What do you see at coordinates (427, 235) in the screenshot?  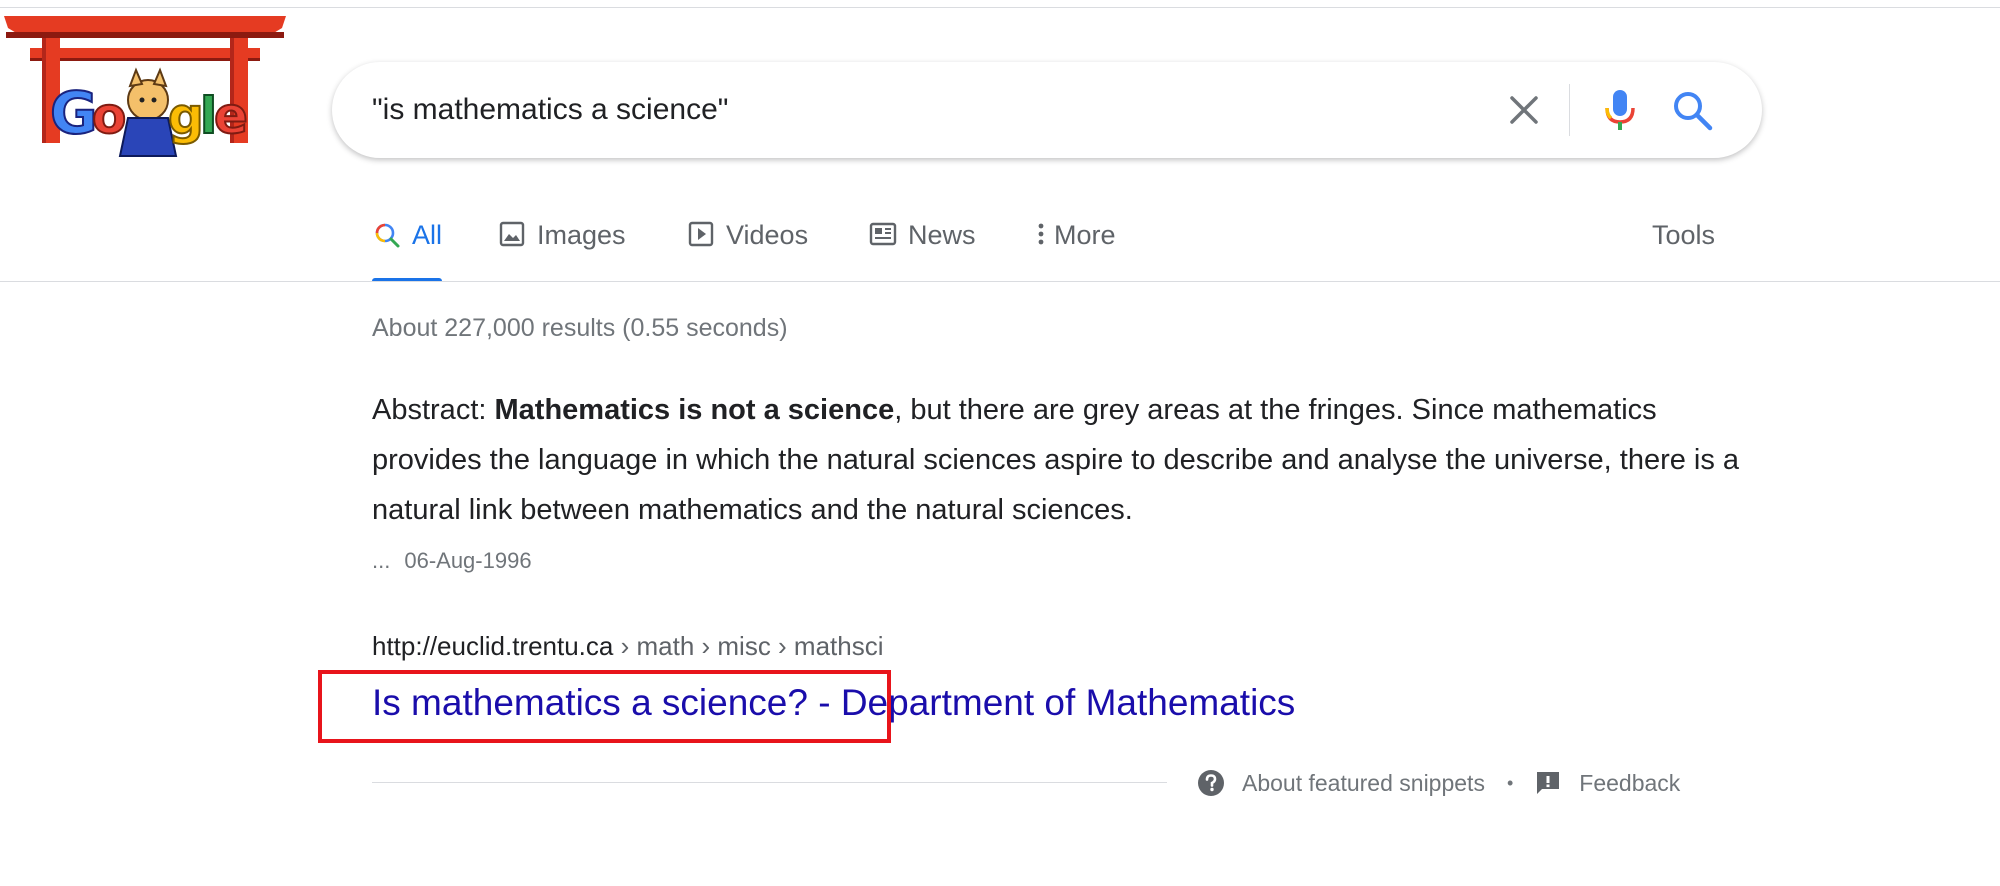 I see `tab-label: All` at bounding box center [427, 235].